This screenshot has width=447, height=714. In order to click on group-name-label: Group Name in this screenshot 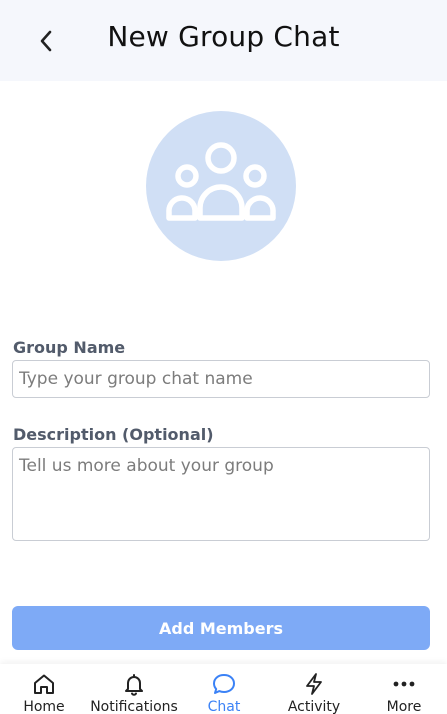, I will do `click(69, 347)`.